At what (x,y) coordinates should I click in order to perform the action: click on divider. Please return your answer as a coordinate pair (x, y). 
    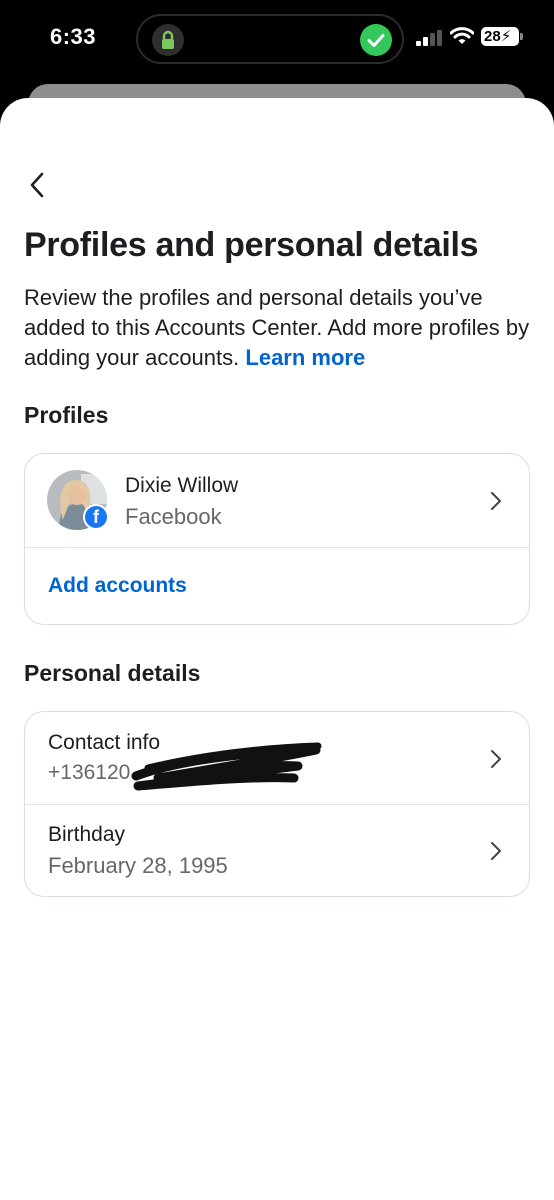
    Looking at the image, I should click on (277, 547).